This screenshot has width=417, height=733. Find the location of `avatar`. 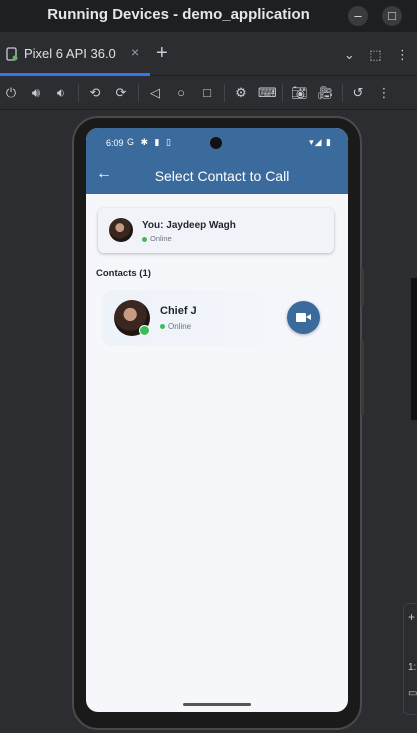

avatar is located at coordinates (121, 230).